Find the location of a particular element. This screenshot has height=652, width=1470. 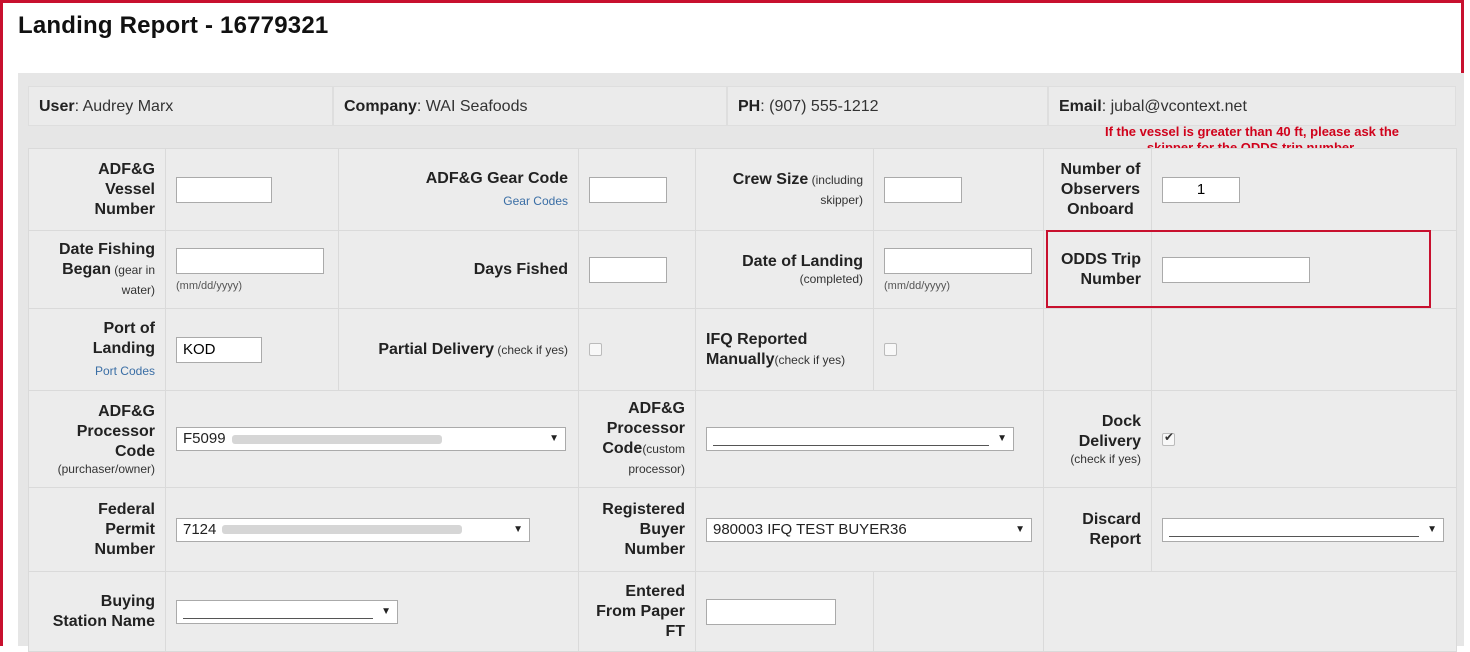

days-fished-input is located at coordinates (628, 269).